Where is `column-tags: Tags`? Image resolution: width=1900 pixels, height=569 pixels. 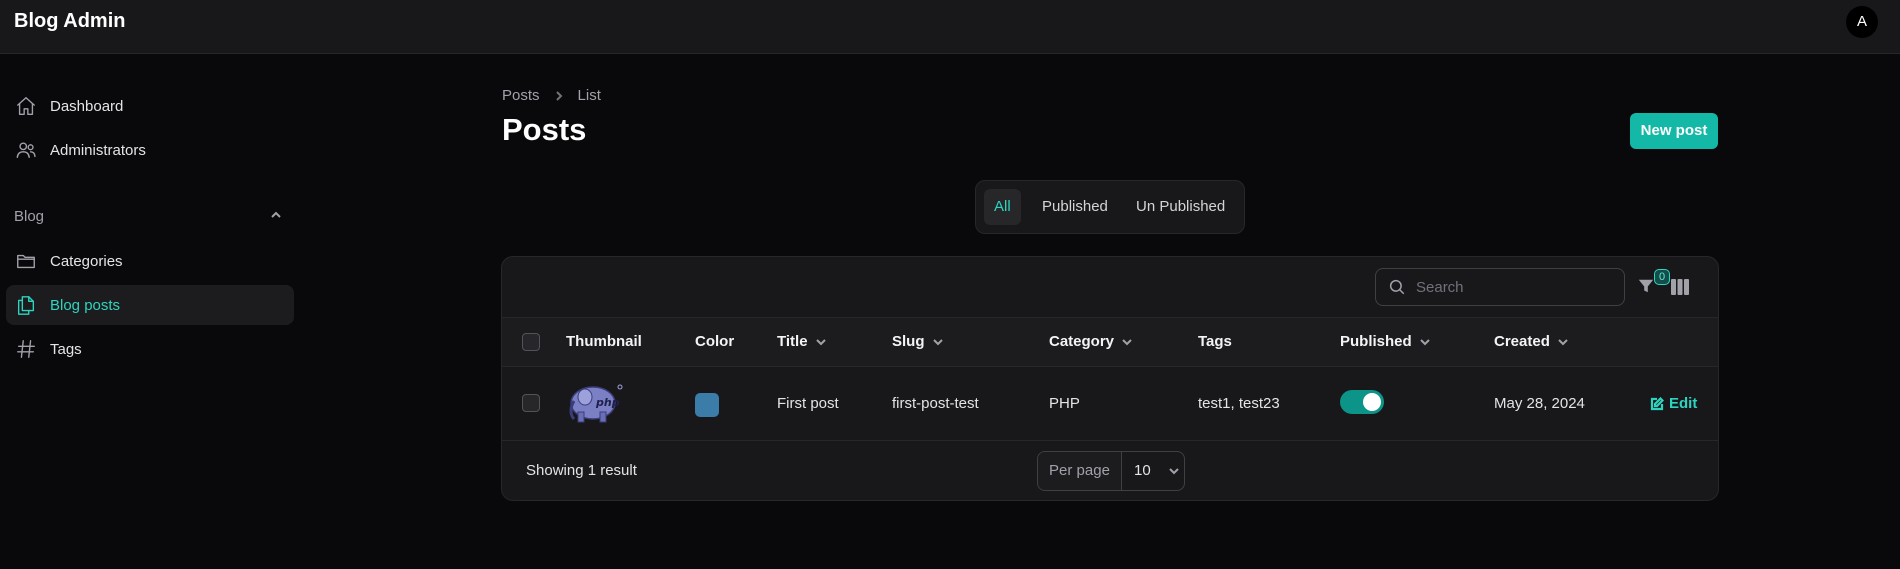 column-tags: Tags is located at coordinates (1215, 341).